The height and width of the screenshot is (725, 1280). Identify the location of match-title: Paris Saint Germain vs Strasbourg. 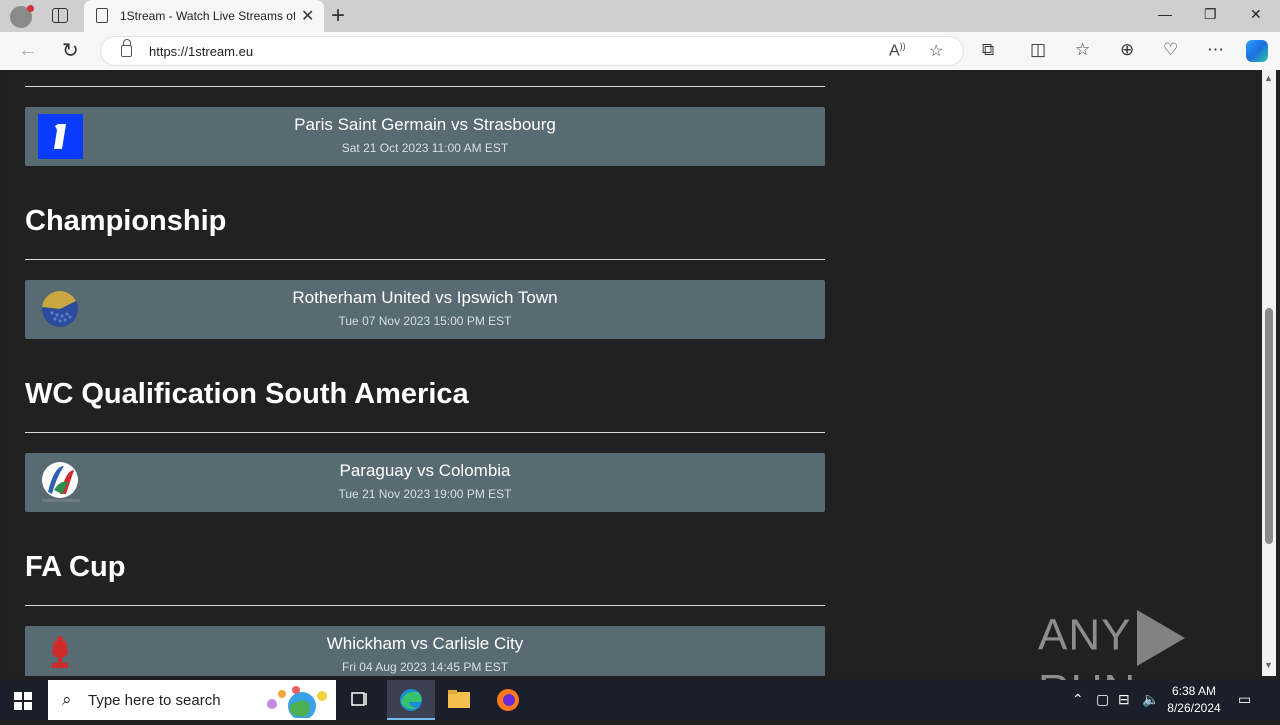
(425, 124).